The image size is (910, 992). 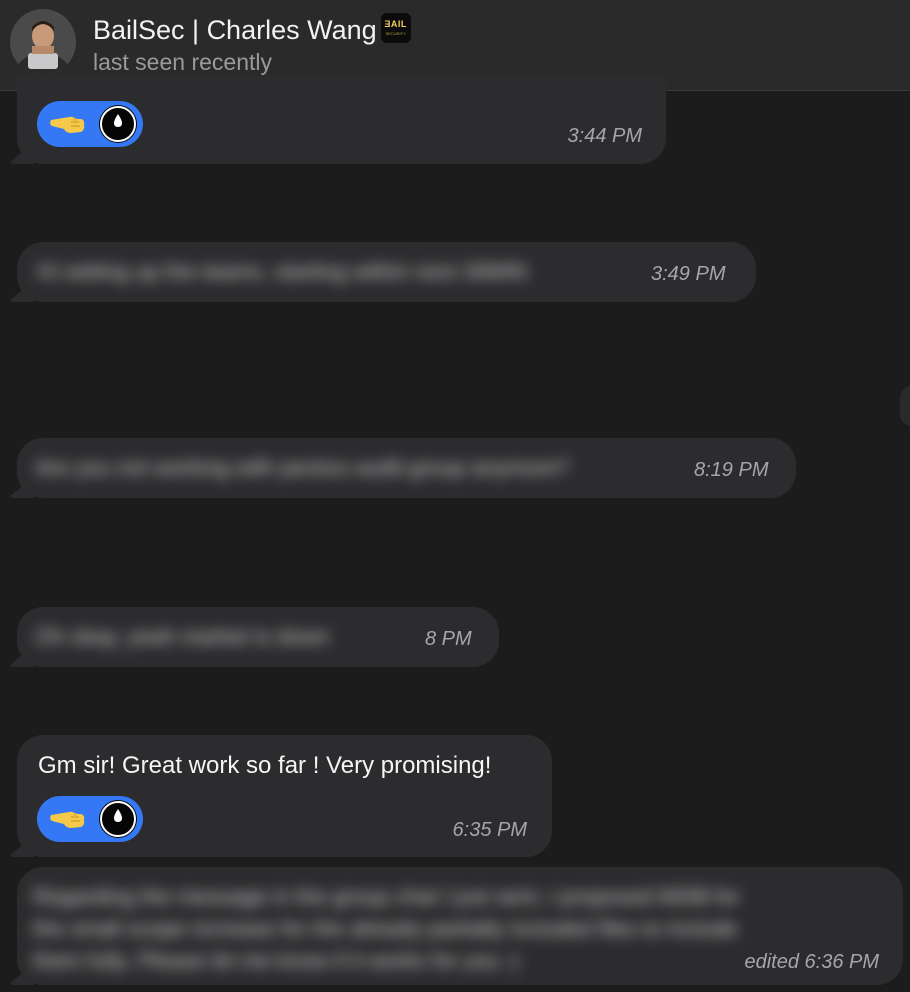 I want to click on message-time: 8:19 PM, so click(x=731, y=470).